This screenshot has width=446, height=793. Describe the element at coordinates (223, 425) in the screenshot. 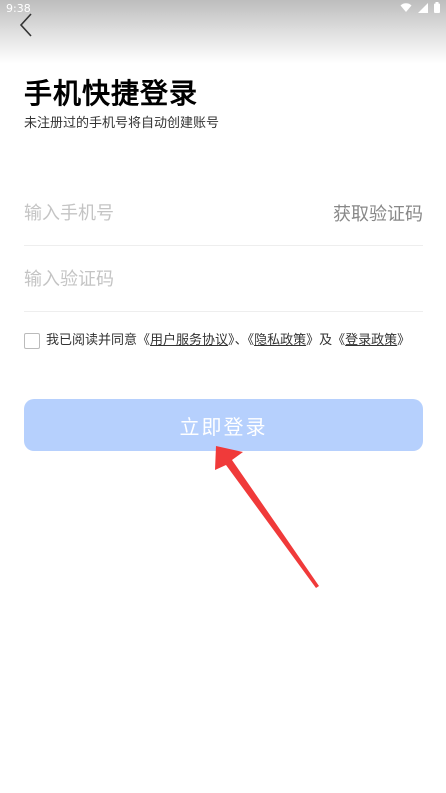

I see `login-button: 立即登录` at that location.